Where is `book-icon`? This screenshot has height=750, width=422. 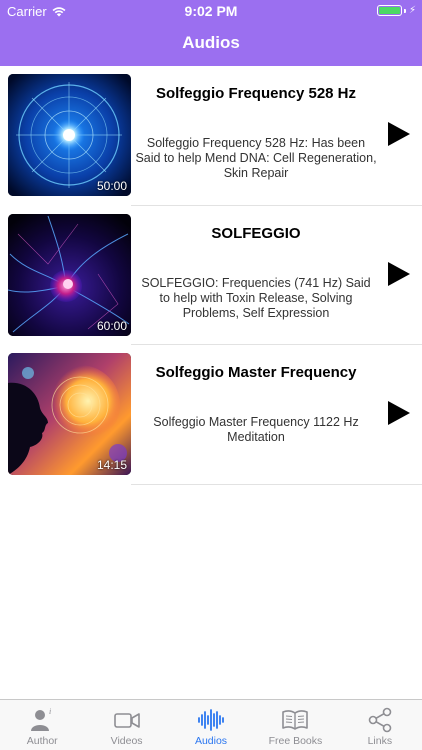
book-icon is located at coordinates (295, 720).